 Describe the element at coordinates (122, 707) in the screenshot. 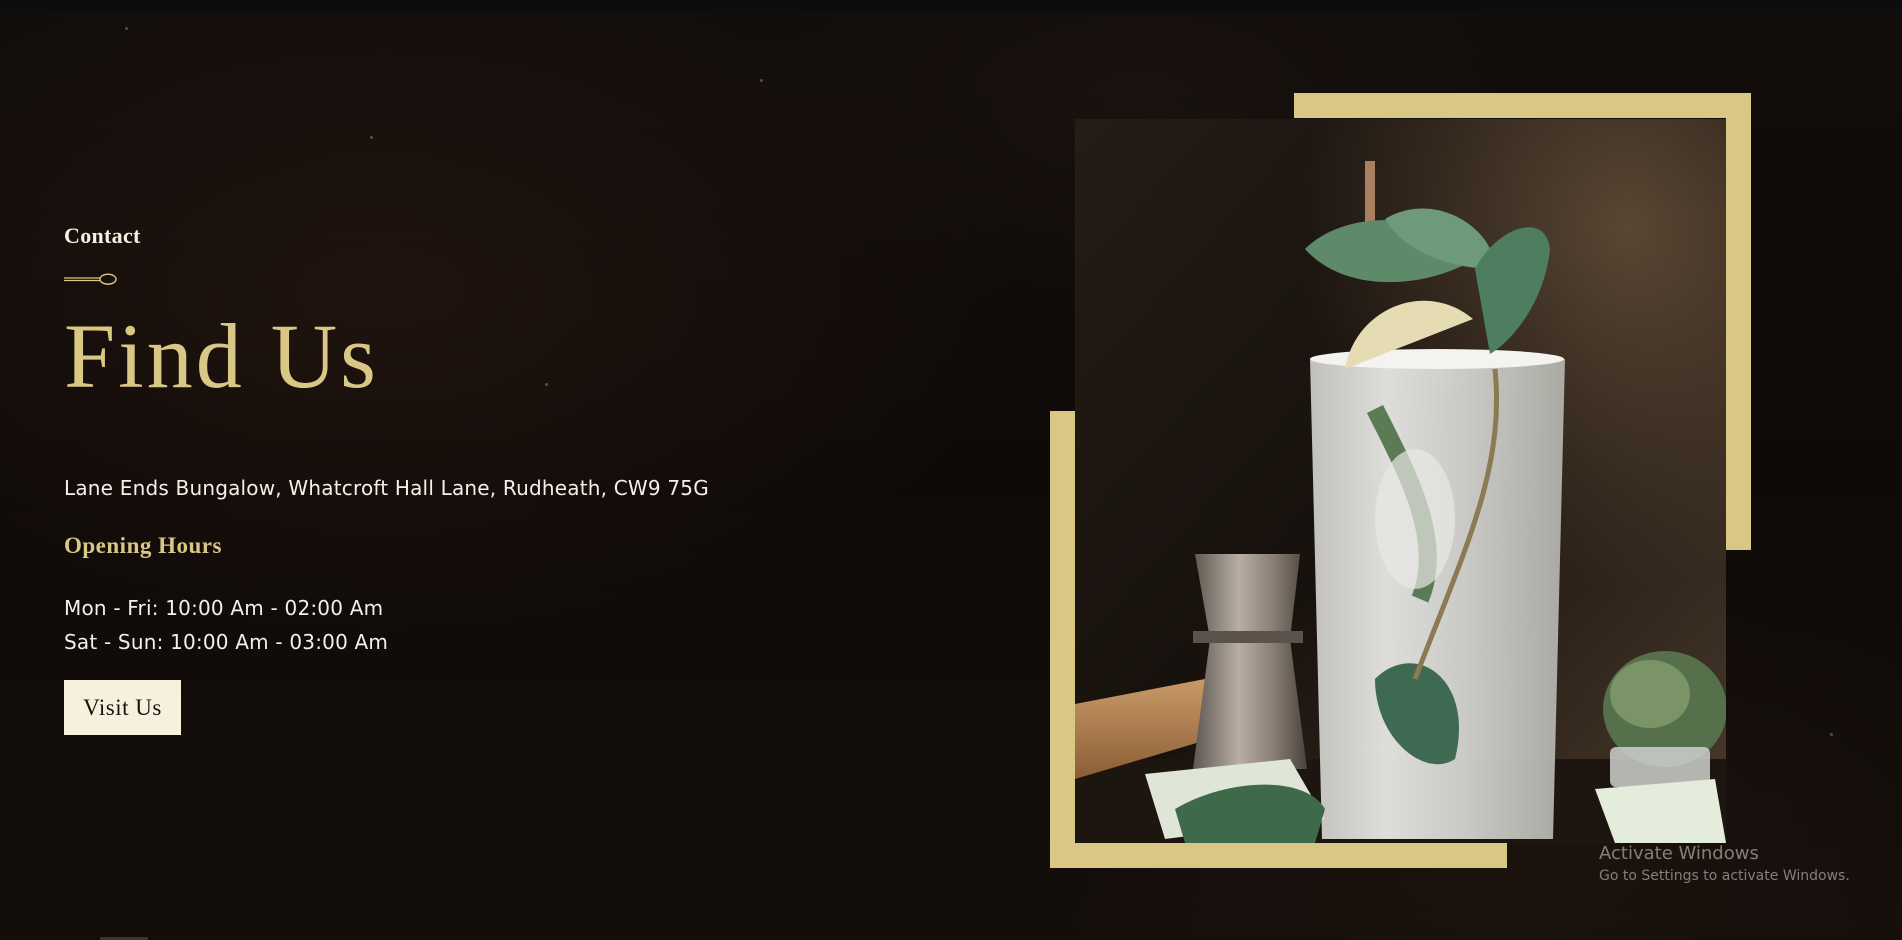

I see `visit-us-button: Visit Us` at that location.